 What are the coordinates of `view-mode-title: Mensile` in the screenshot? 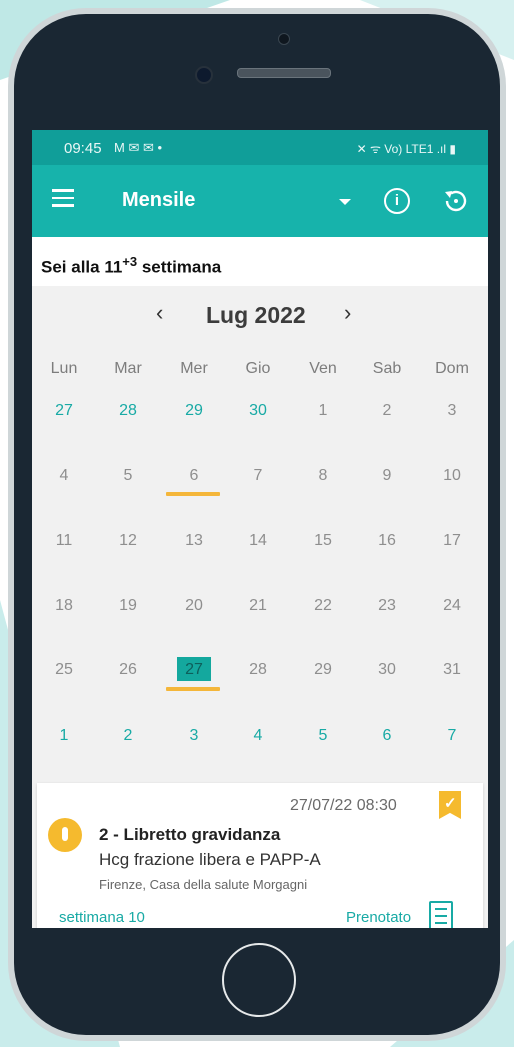 It's located at (158, 200).